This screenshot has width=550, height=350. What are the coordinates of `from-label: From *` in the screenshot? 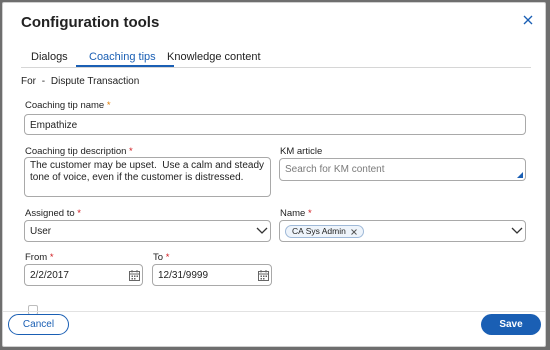 It's located at (39, 257).